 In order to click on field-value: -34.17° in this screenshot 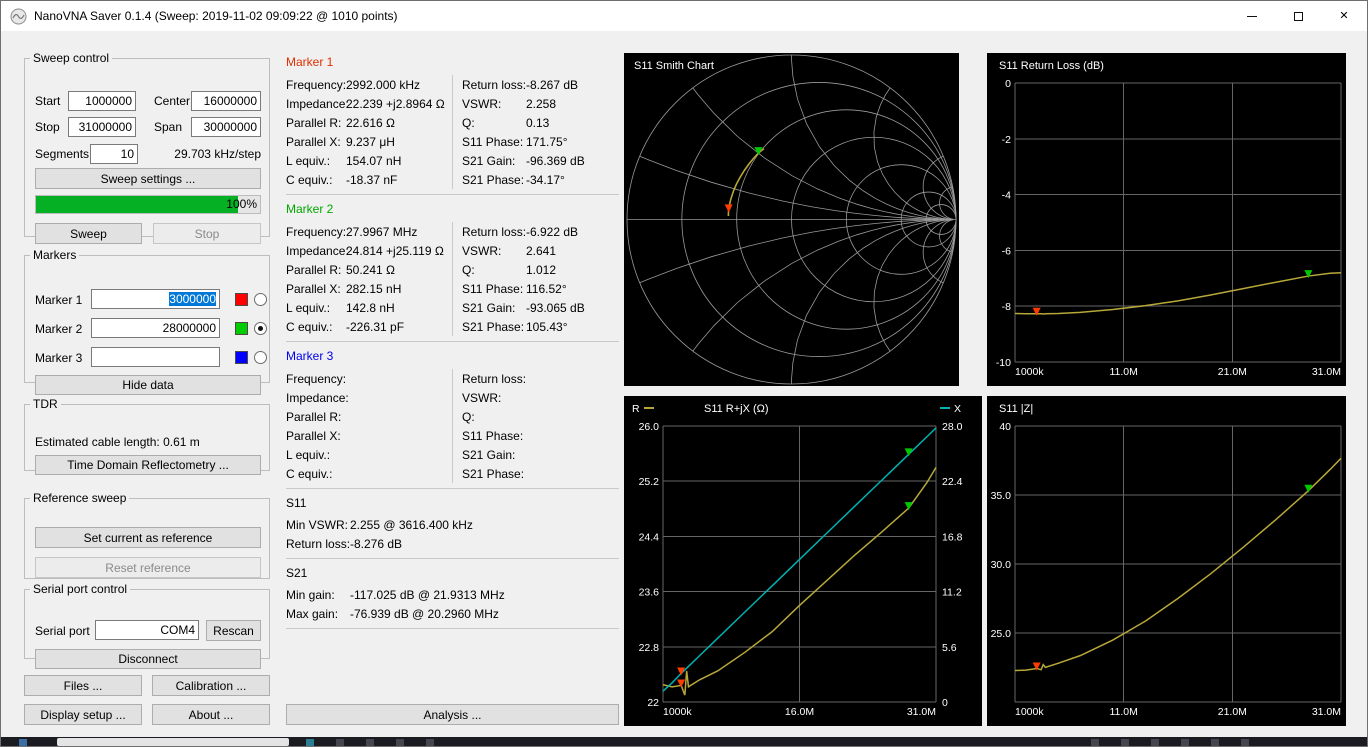, I will do `click(545, 179)`.